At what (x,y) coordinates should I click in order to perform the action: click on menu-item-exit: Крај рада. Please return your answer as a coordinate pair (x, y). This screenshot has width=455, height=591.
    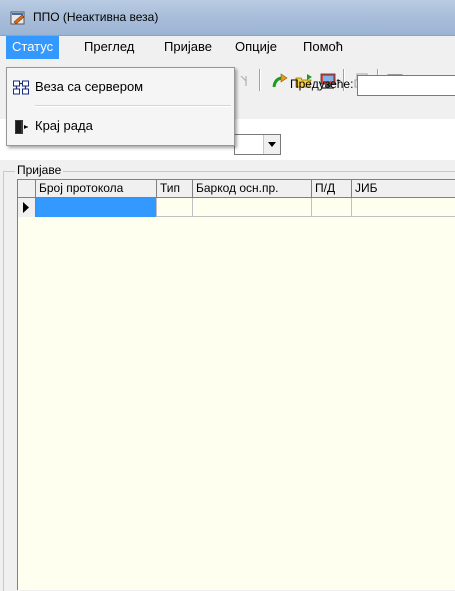
    Looking at the image, I should click on (120, 127).